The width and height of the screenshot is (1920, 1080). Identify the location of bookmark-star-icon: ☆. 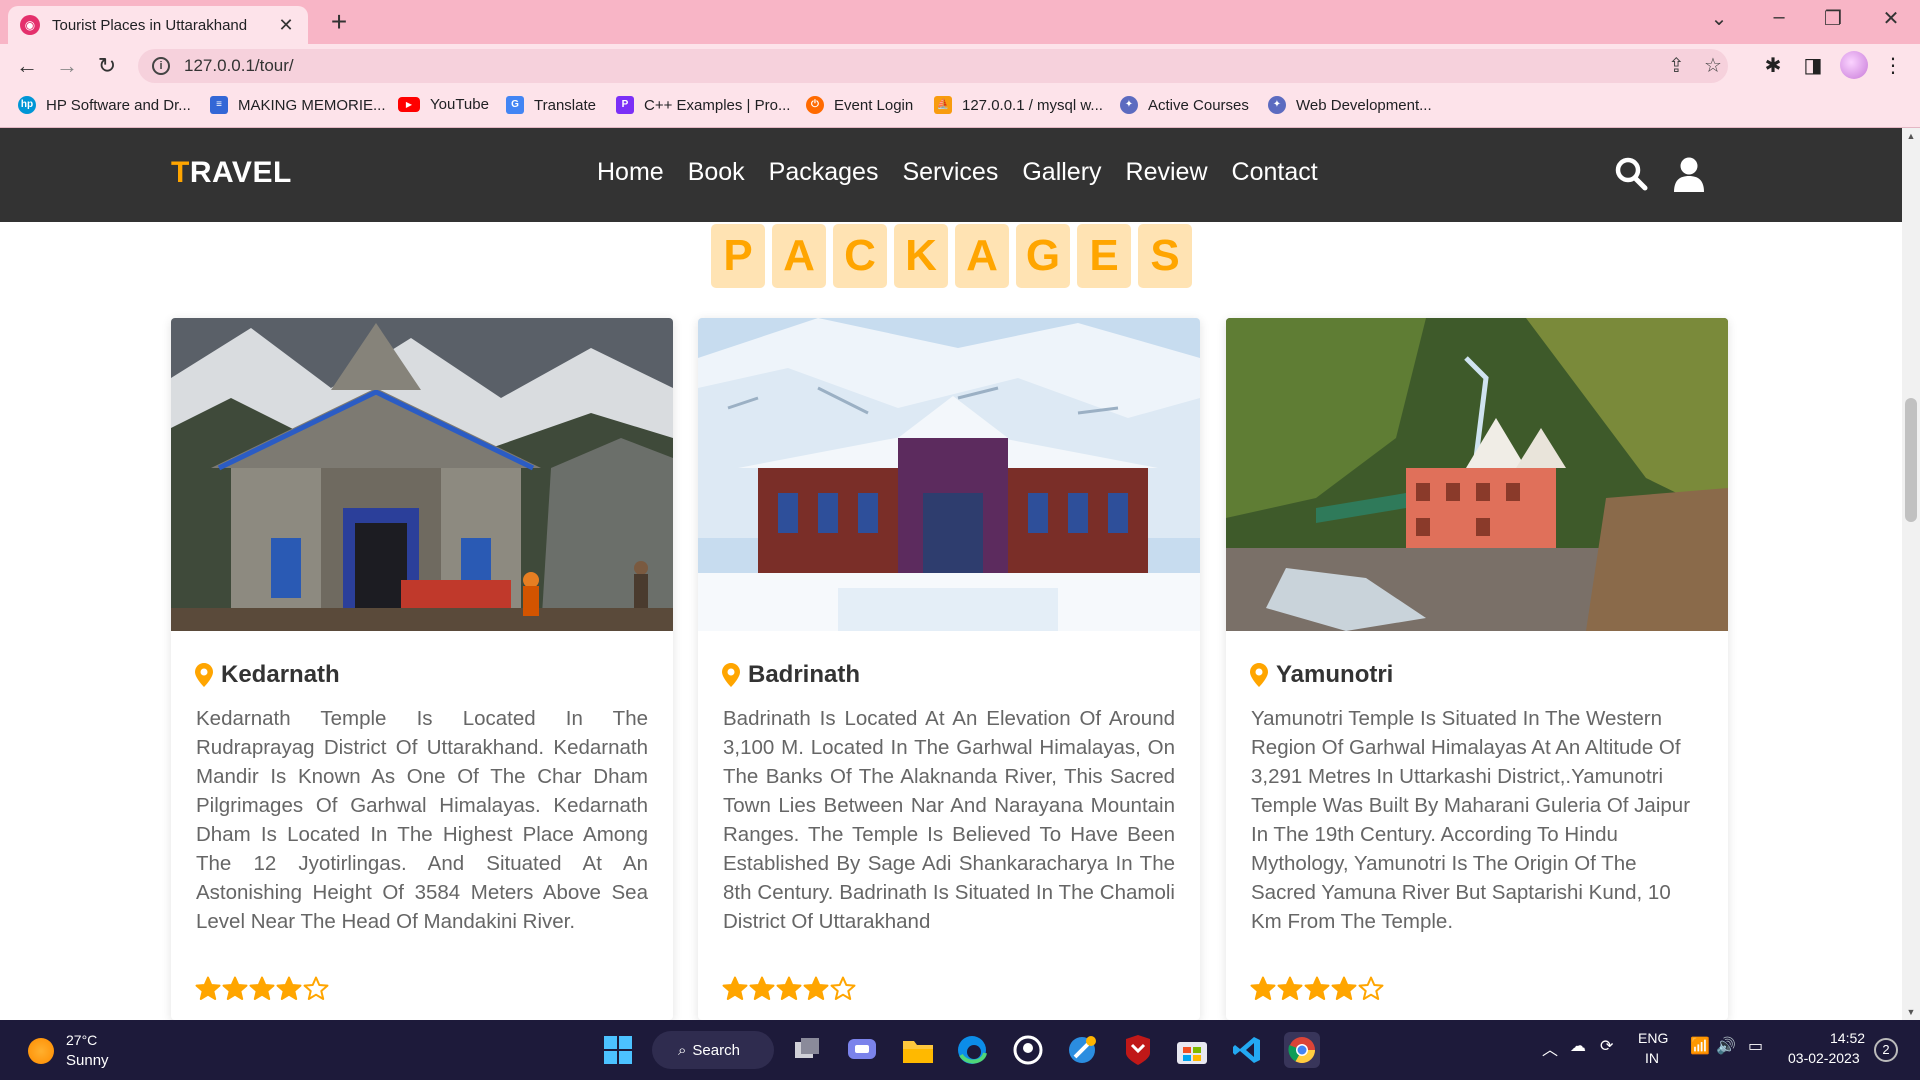
(1713, 66).